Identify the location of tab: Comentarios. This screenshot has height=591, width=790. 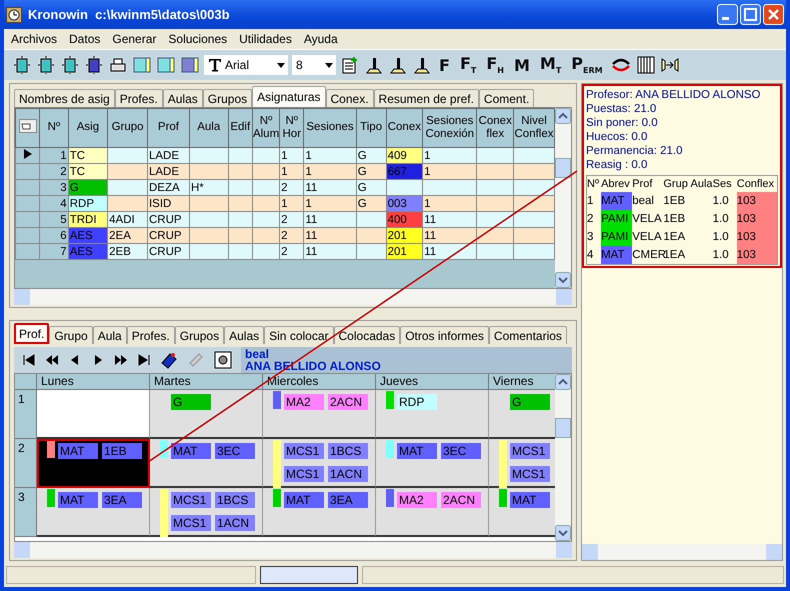
(527, 335).